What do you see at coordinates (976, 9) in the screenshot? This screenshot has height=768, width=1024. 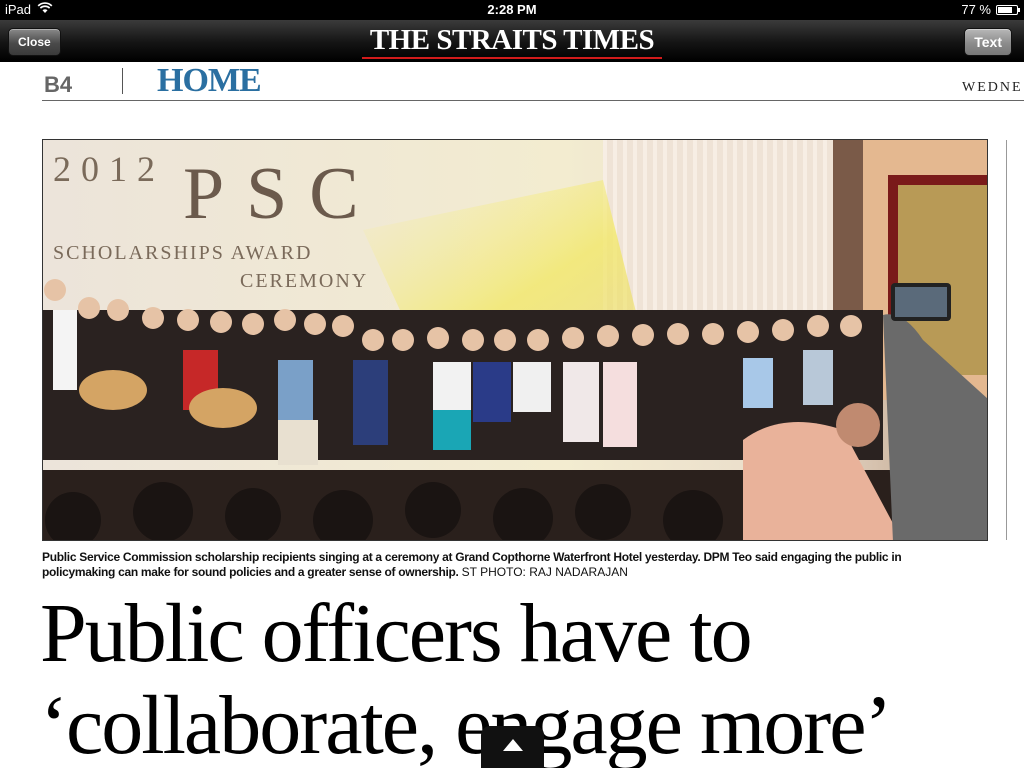 I see `battery-percent: 77 %` at bounding box center [976, 9].